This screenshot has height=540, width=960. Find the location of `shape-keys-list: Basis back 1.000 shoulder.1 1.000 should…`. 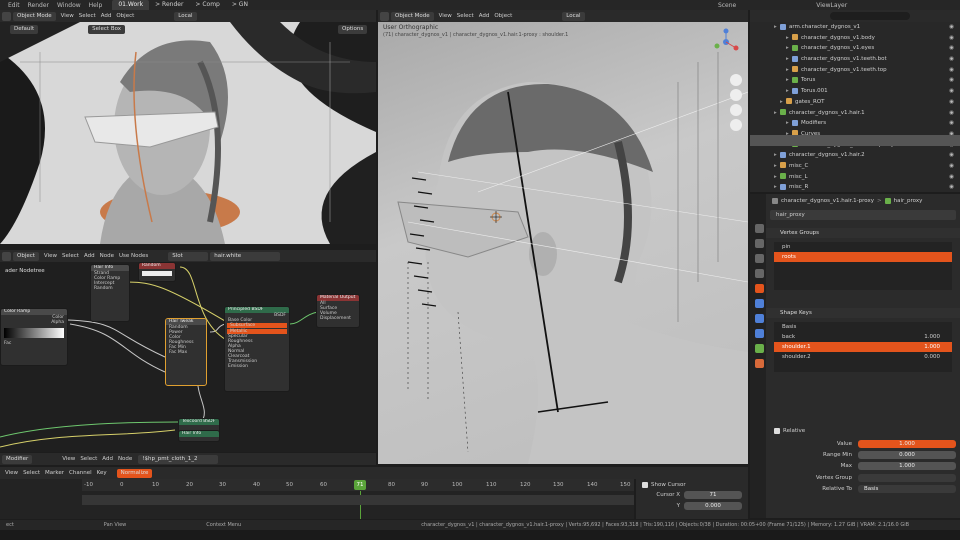

shape-keys-list: Basis back 1.000 shoulder.1 1.000 should… is located at coordinates (863, 347).